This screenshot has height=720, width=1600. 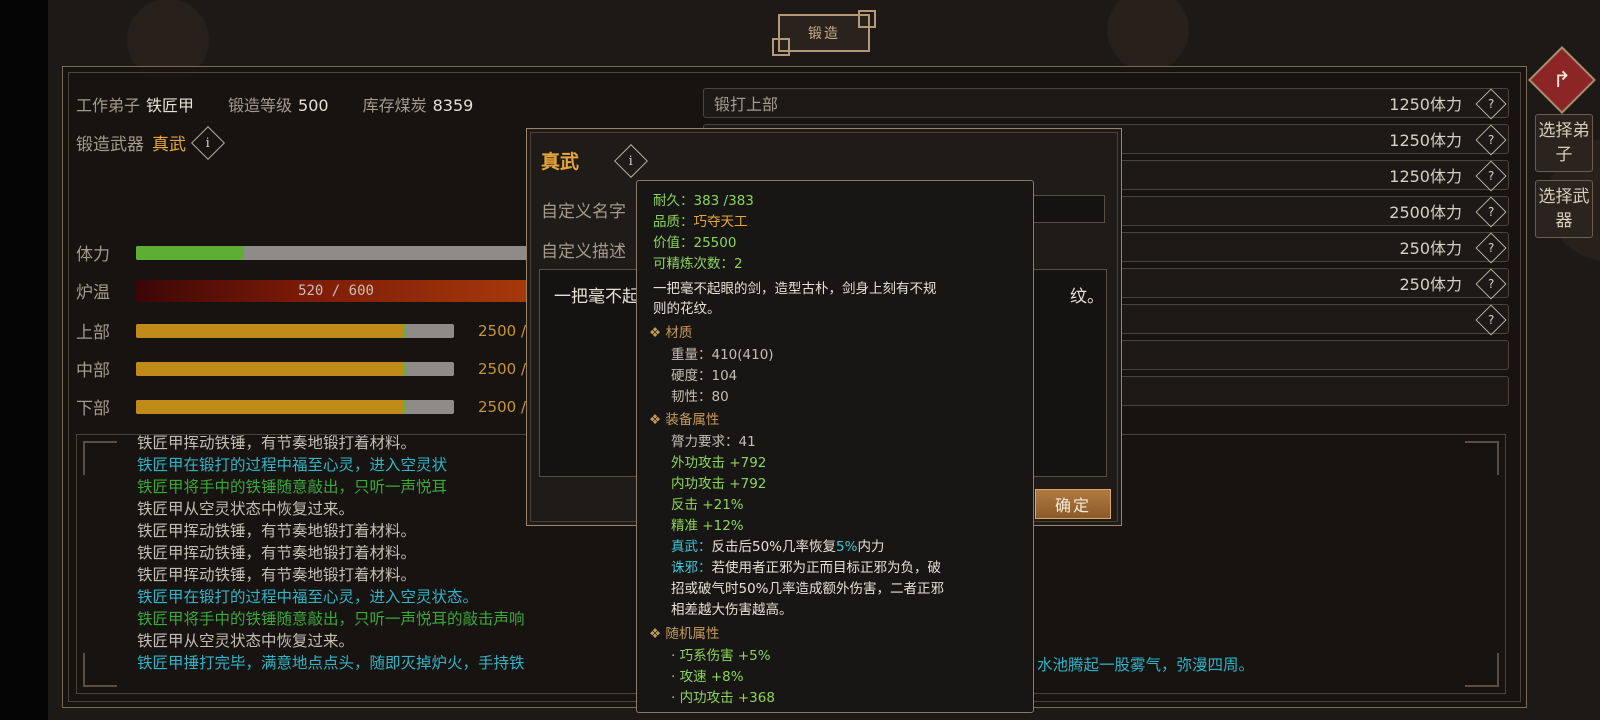 I want to click on tt-durability: 耐久：383 /383, so click(x=703, y=201).